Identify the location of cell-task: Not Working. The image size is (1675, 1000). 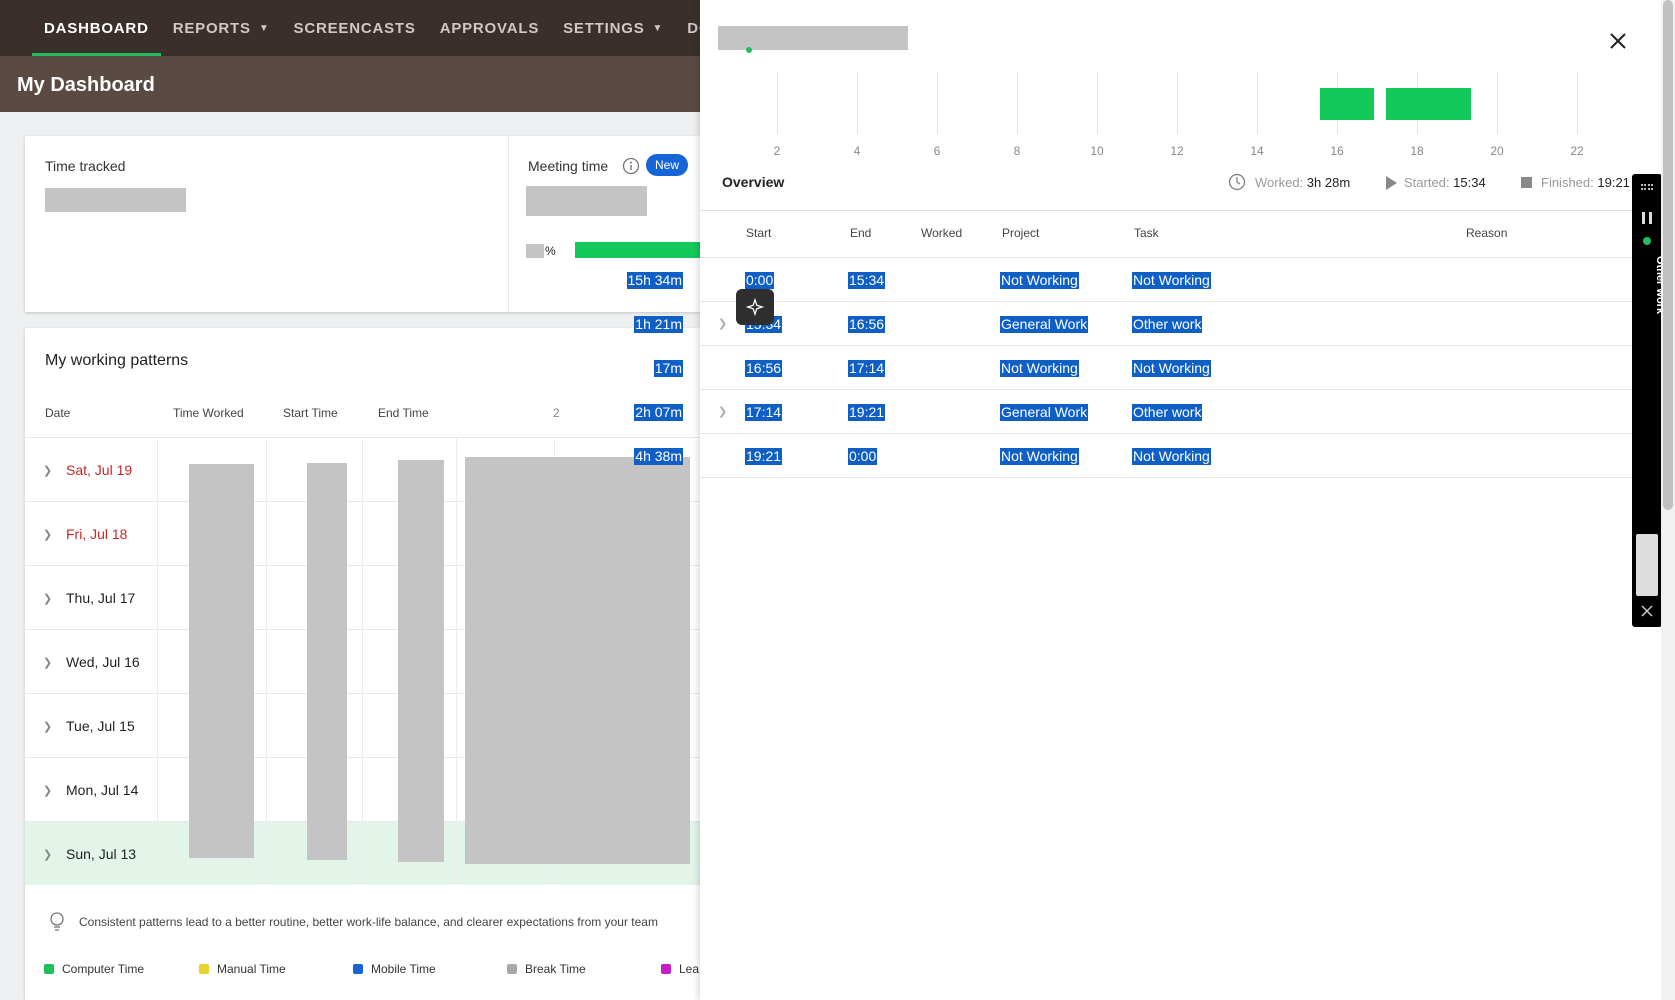
(1171, 368).